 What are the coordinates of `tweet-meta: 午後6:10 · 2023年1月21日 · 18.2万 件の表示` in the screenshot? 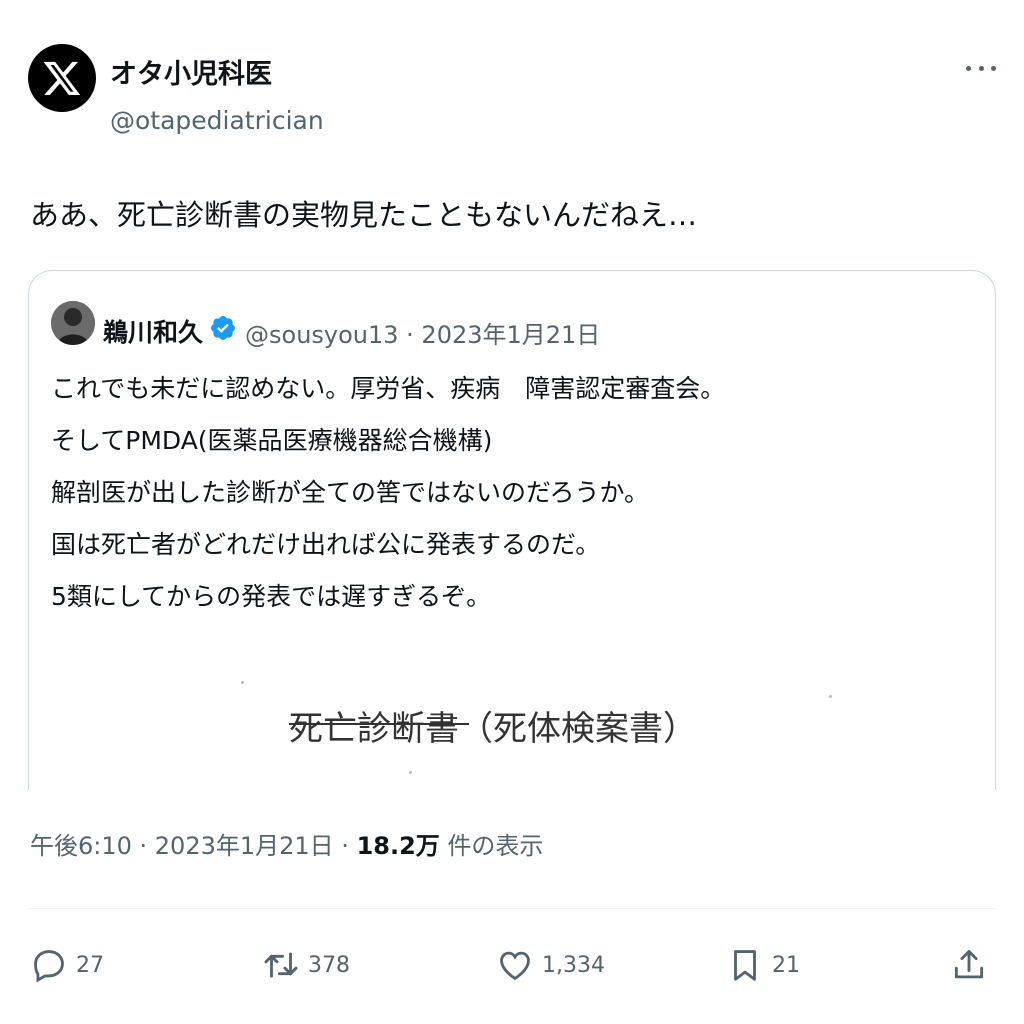 It's located at (286, 843).